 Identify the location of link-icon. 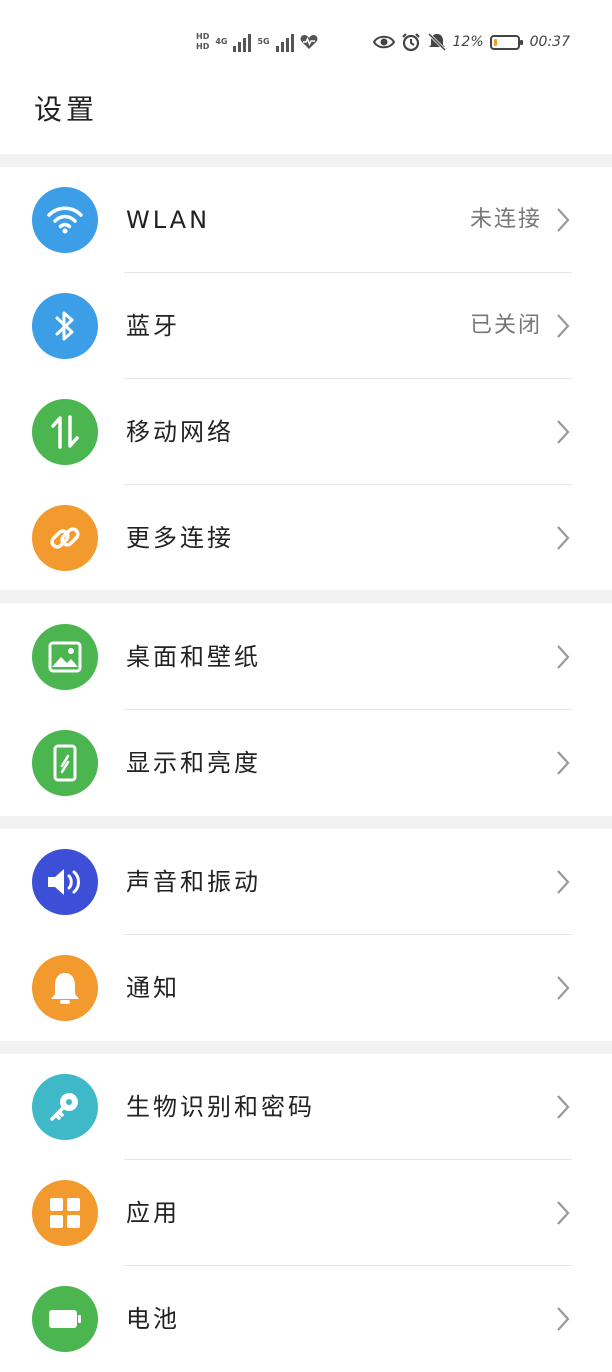
(65, 538).